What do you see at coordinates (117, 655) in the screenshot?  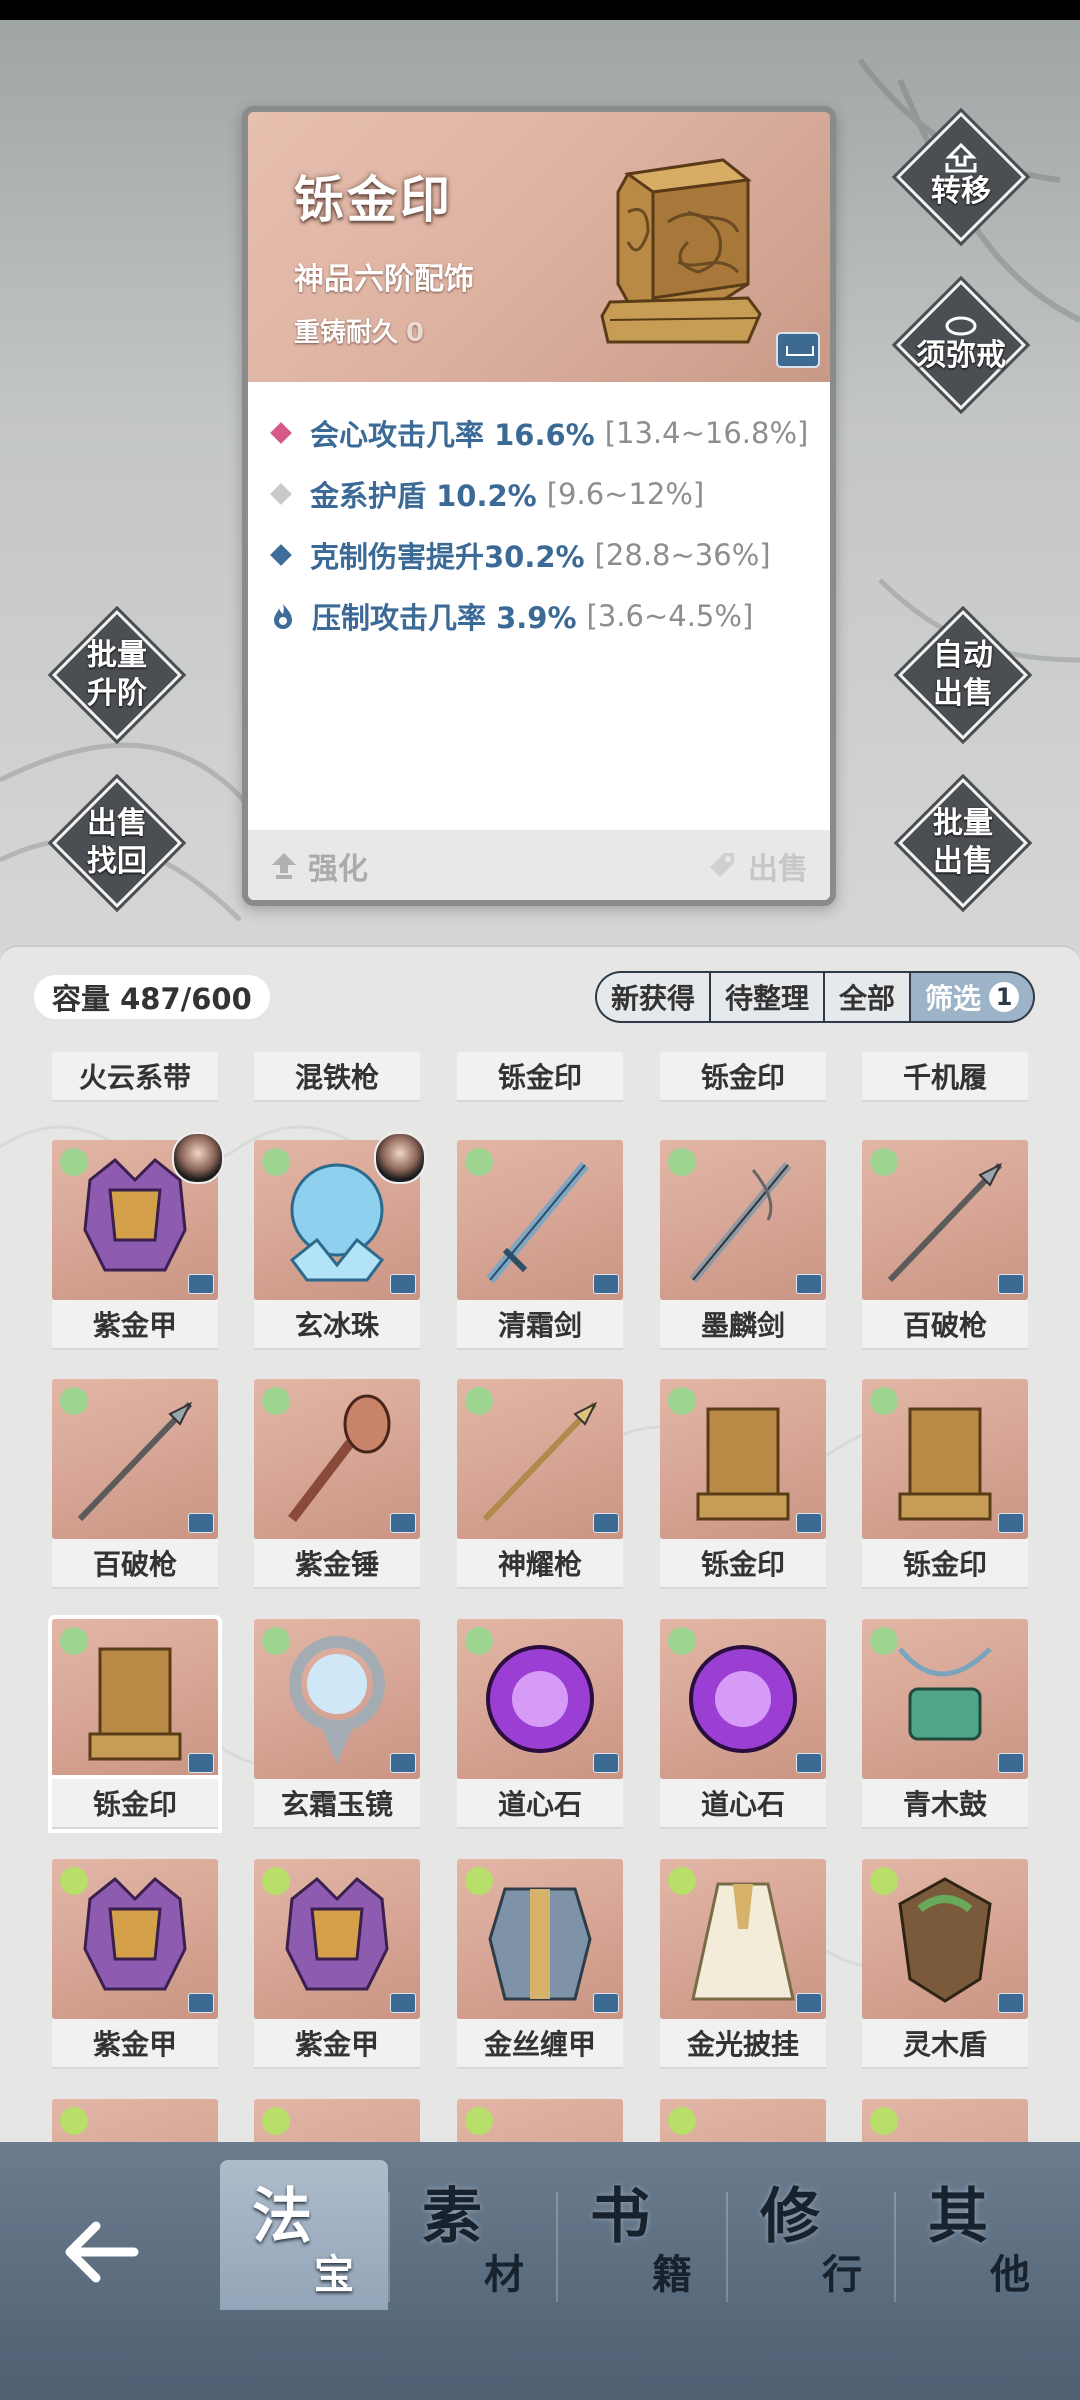 I see `batch-upgrade-label-1: 批量` at bounding box center [117, 655].